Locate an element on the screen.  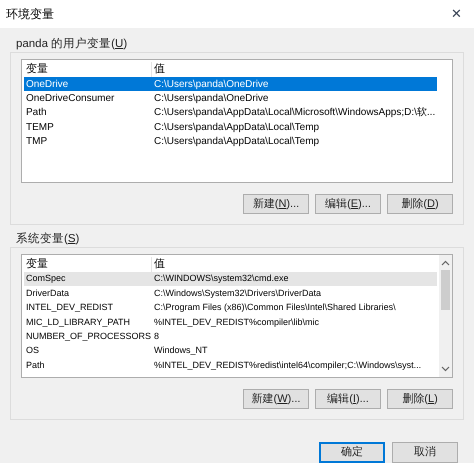
dialog-button: 取消 is located at coordinates (425, 452).